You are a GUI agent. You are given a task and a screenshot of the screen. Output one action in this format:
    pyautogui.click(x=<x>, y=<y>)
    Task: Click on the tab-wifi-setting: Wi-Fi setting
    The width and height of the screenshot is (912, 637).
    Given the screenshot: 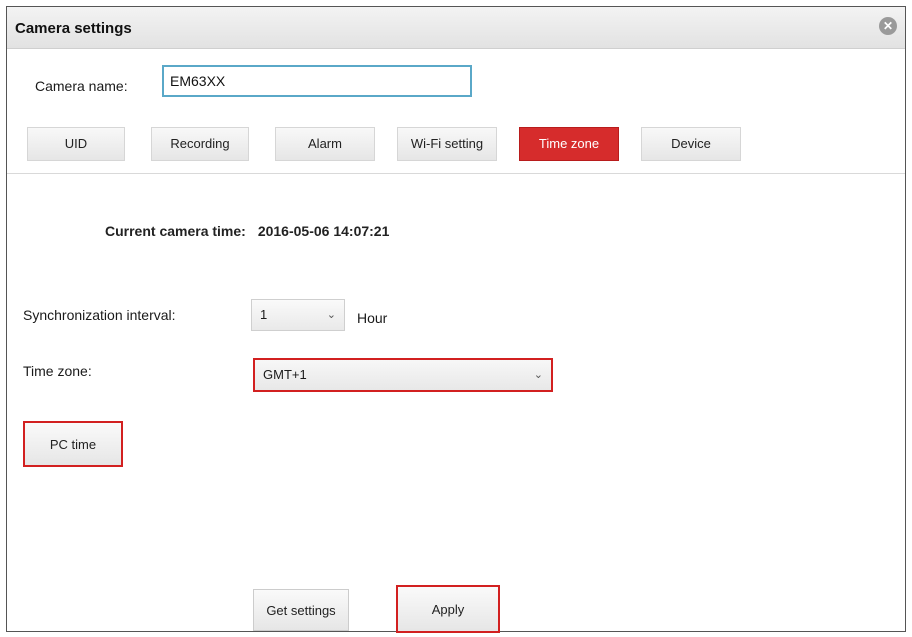 What is the action you would take?
    pyautogui.click(x=447, y=144)
    